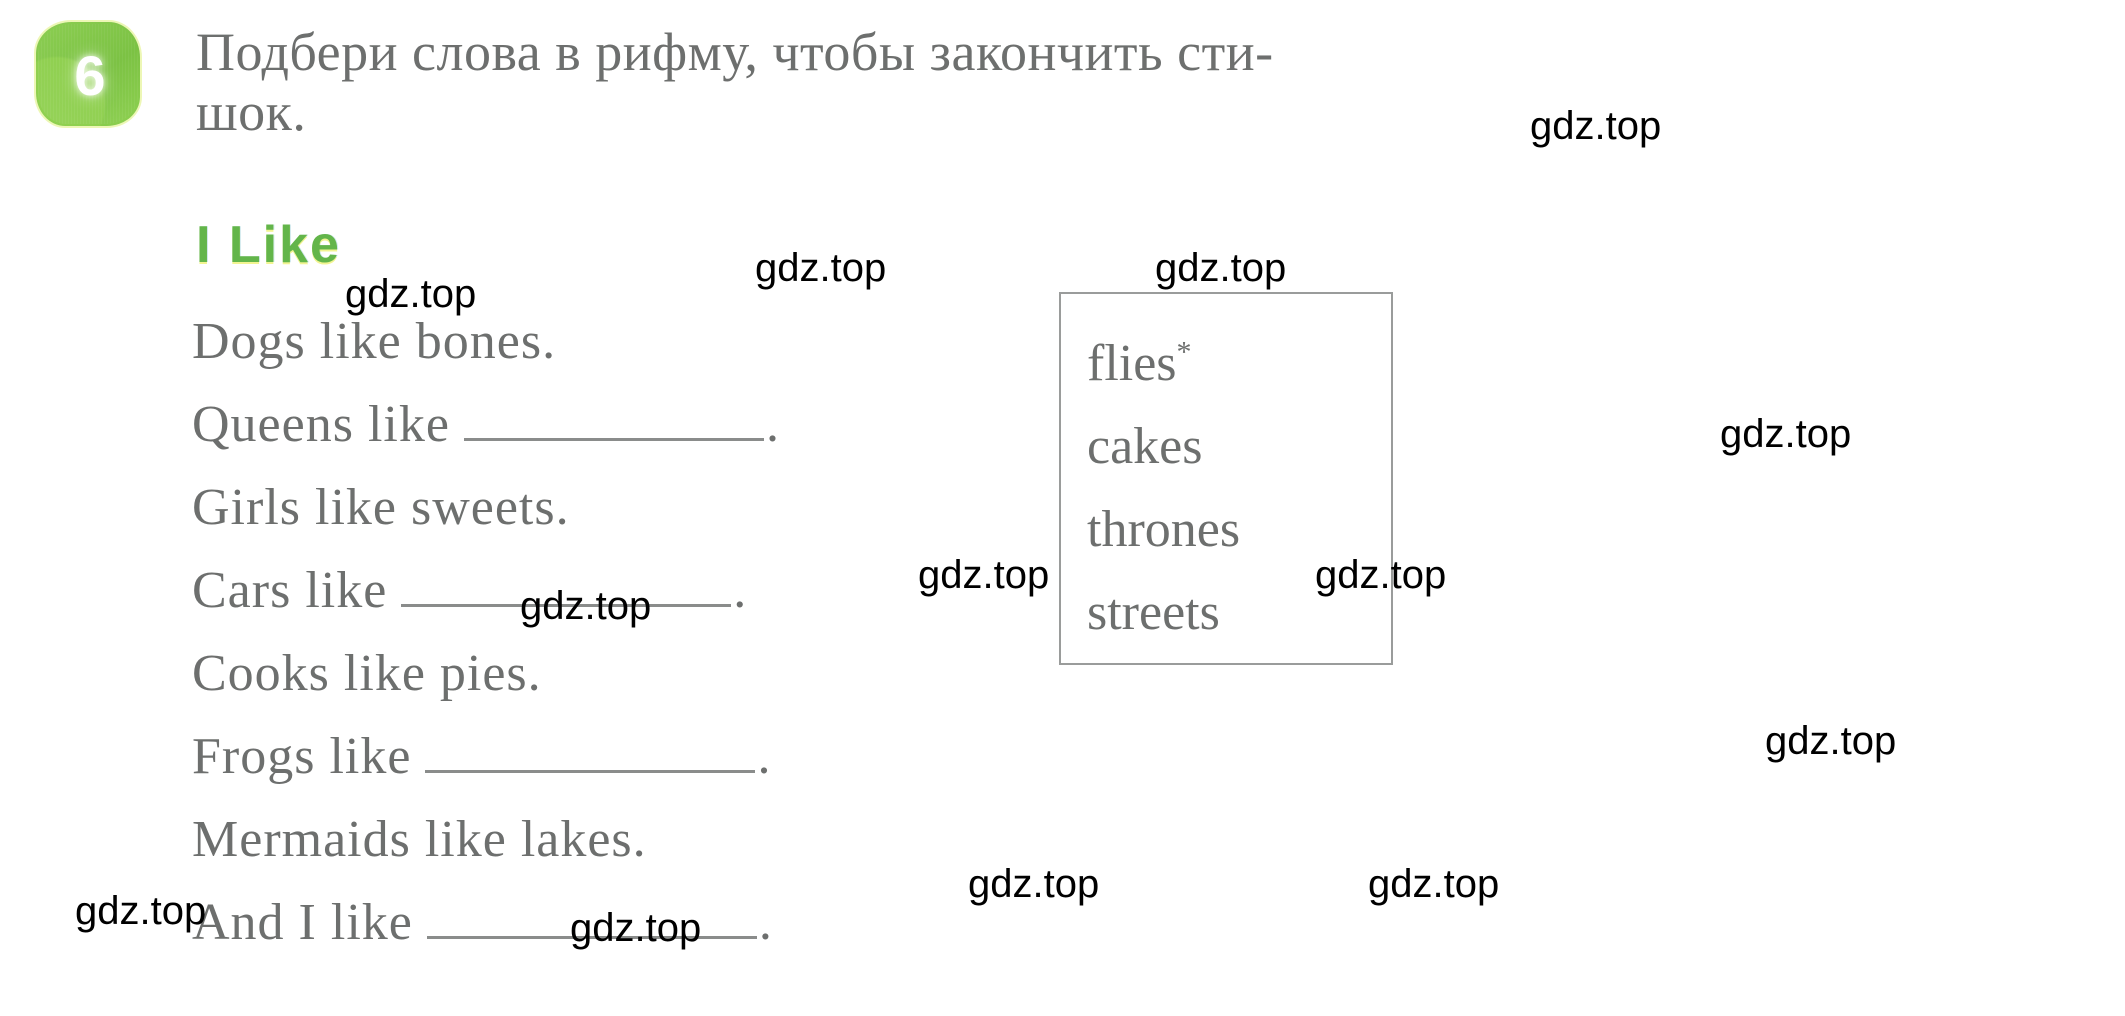 The image size is (2125, 1016). I want to click on poem-line-text: Cooks like pies., so click(367, 673).